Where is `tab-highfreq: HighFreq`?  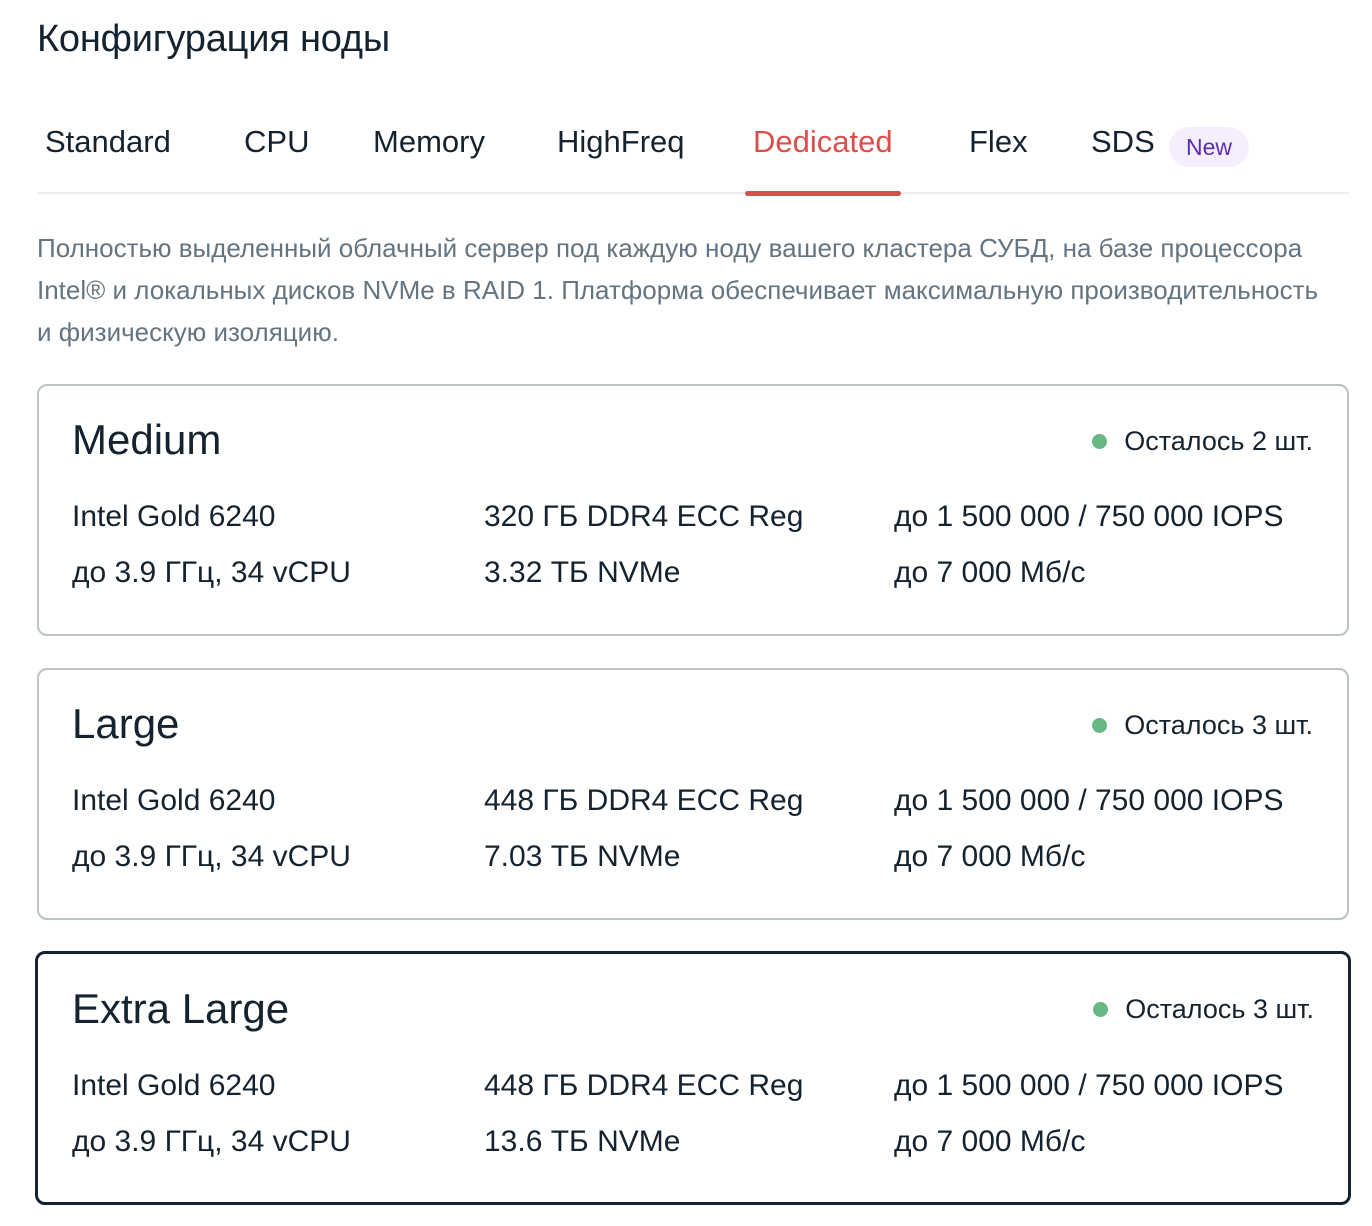 tab-highfreq: HighFreq is located at coordinates (621, 159).